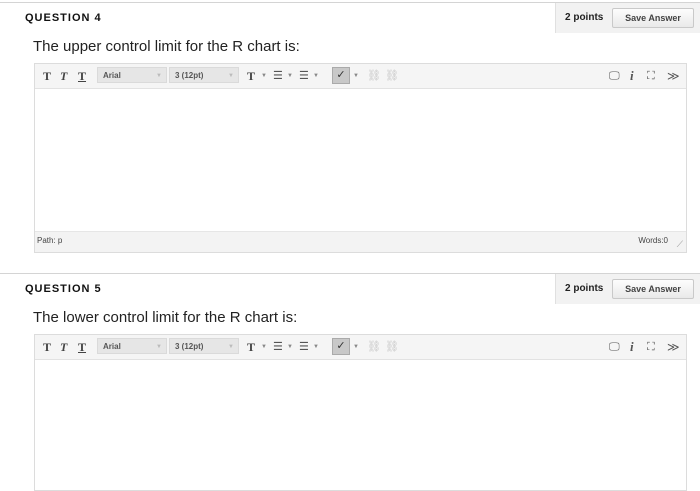 The height and width of the screenshot is (491, 700). Describe the element at coordinates (680, 244) in the screenshot. I see `resize-handle-icon: ⟋` at that location.